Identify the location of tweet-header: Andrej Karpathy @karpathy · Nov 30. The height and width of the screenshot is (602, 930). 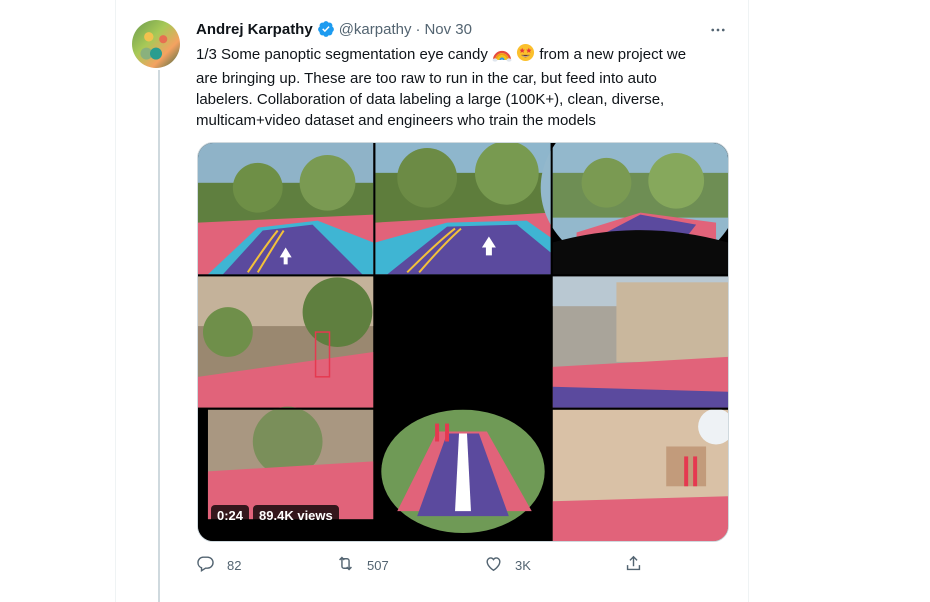
(334, 29).